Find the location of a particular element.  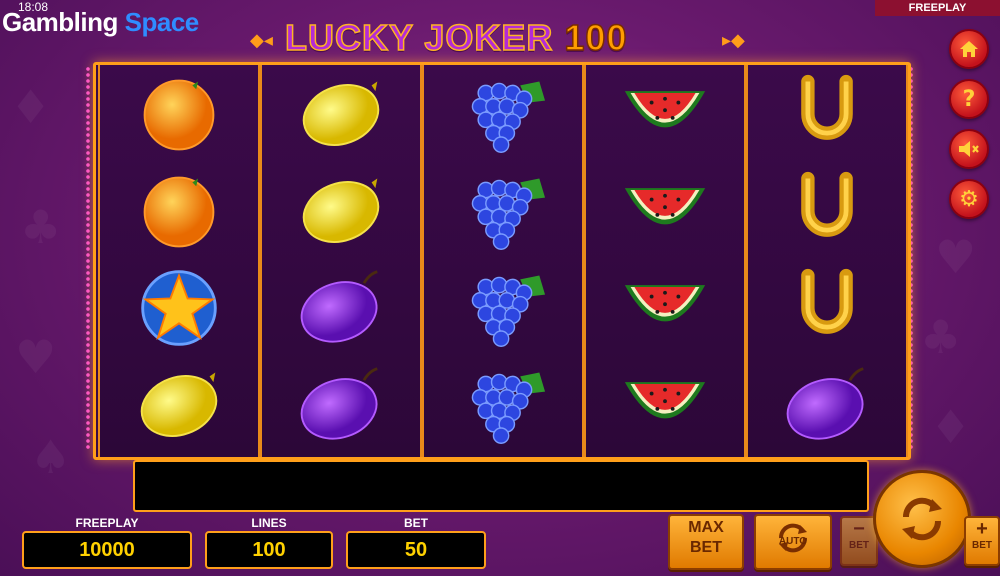

auto-spin-button: AUTO is located at coordinates (793, 542).